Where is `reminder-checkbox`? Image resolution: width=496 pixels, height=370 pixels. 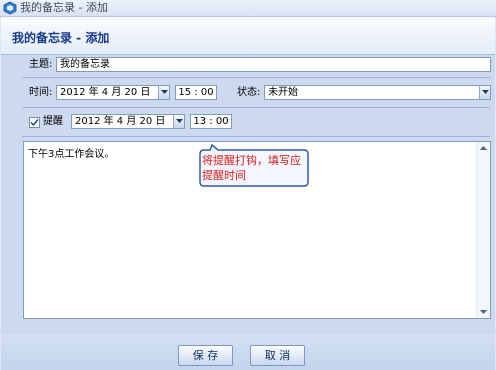
reminder-checkbox is located at coordinates (34, 122).